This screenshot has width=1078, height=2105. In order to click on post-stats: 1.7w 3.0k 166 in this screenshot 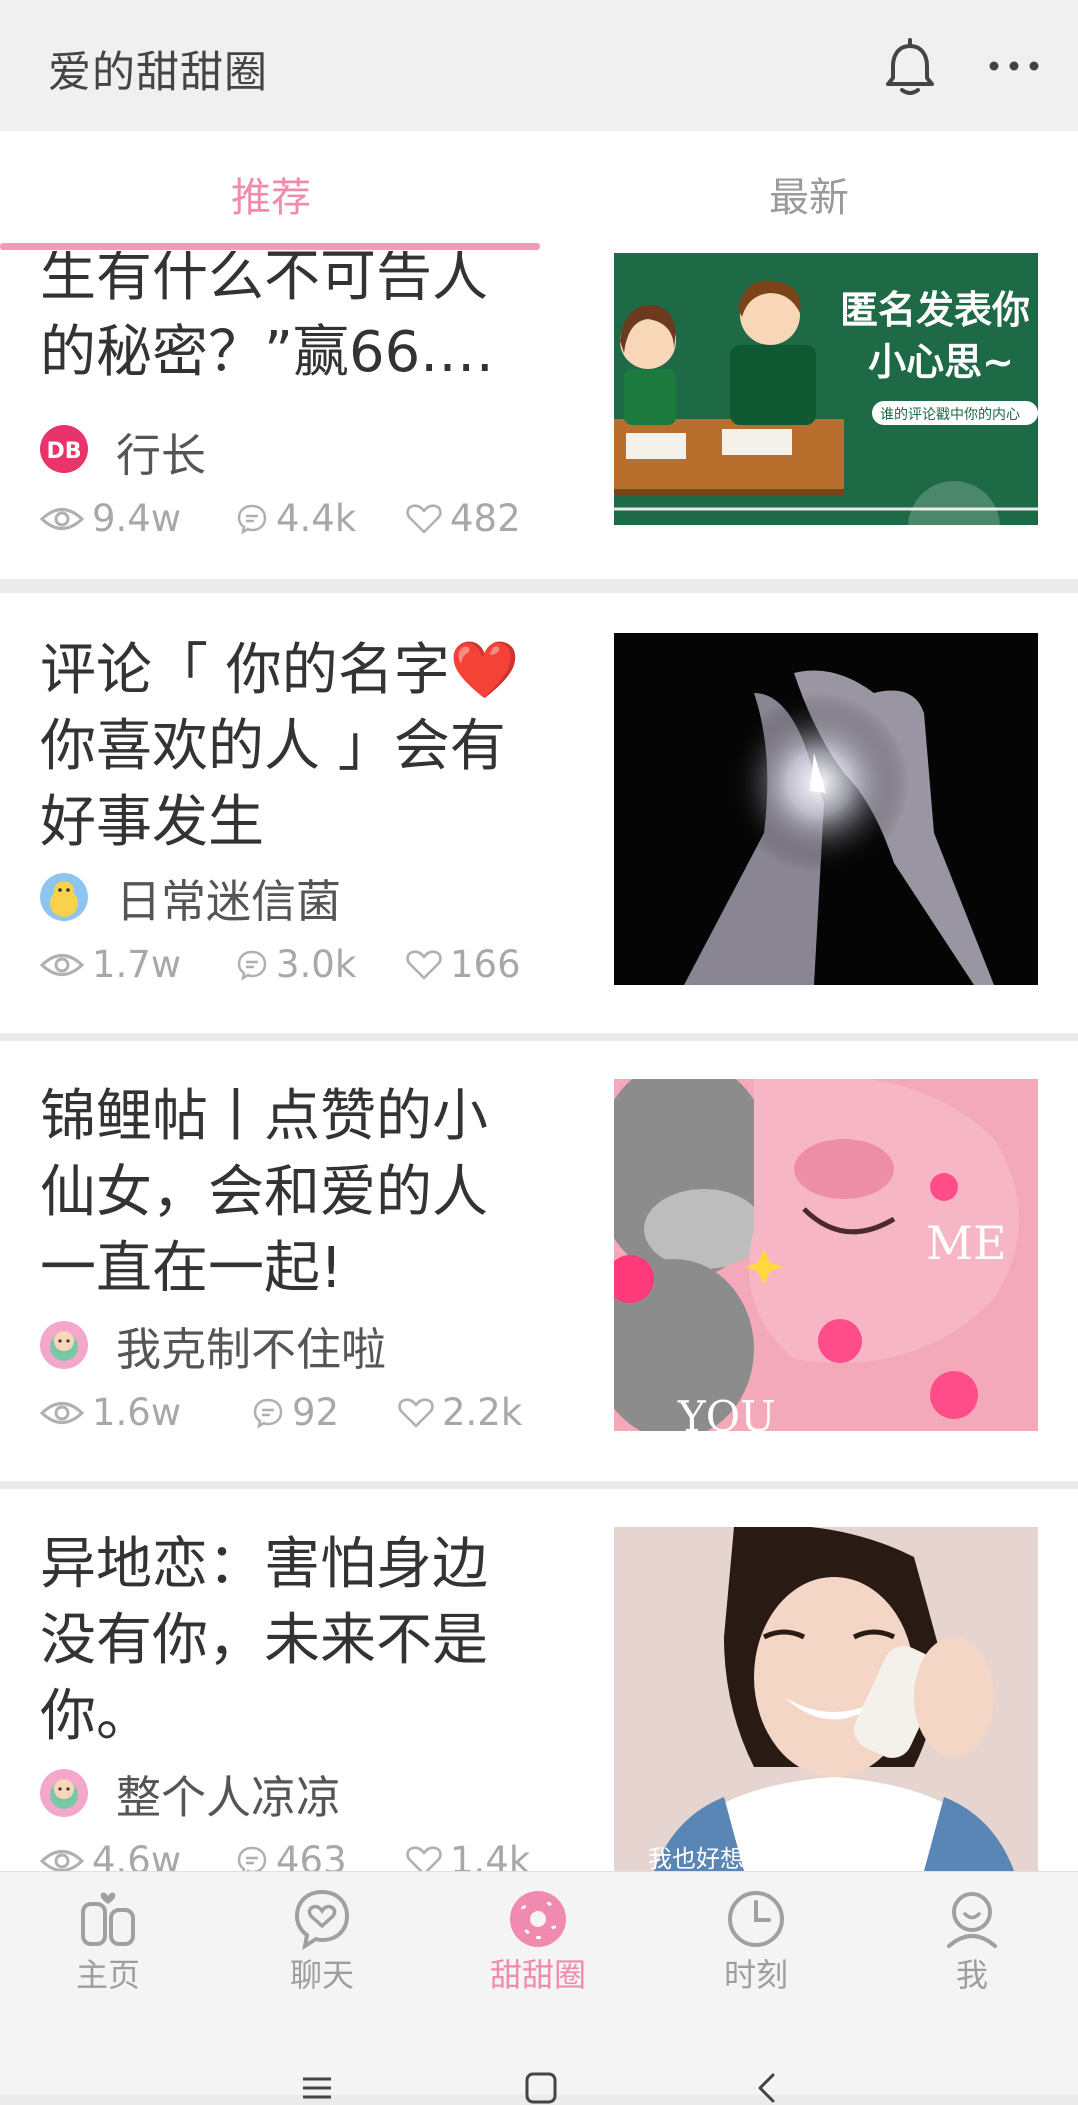, I will do `click(290, 965)`.